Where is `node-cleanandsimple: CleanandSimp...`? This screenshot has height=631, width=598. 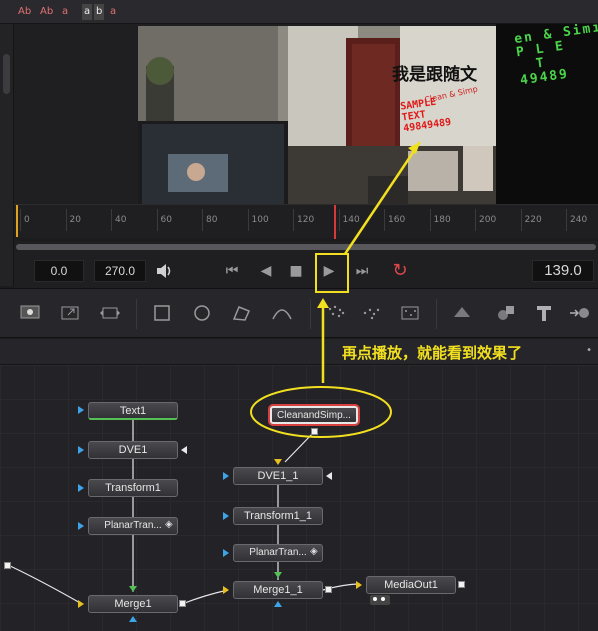 node-cleanandsimple: CleanandSimp... is located at coordinates (314, 415).